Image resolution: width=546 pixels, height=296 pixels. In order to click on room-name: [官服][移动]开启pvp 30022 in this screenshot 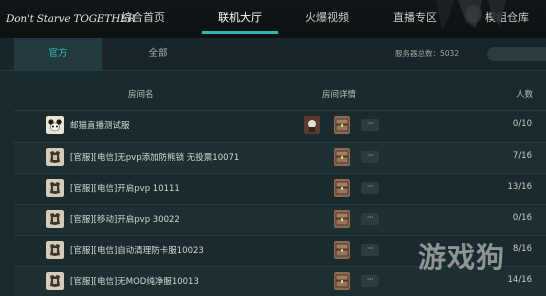, I will do `click(125, 220)`.